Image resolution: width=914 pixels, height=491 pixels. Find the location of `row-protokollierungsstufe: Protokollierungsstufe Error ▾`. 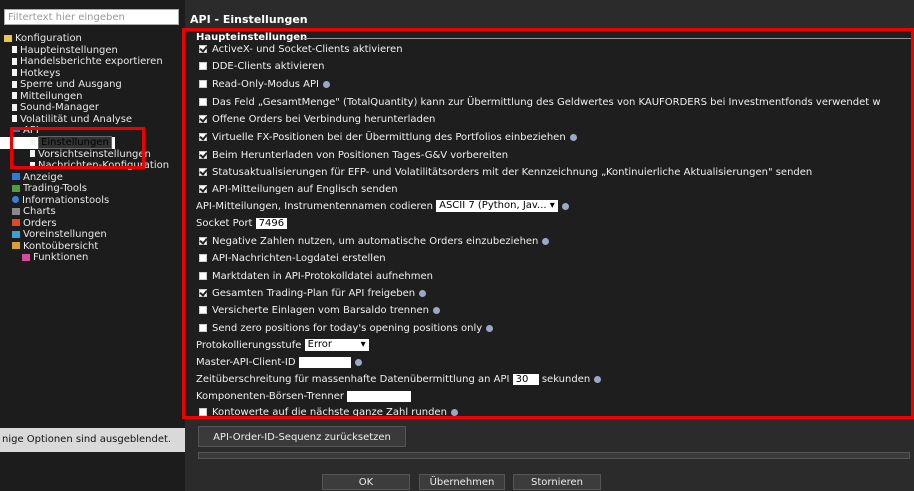

row-protokollierungsstufe: Protokollierungsstufe Error ▾ is located at coordinates (282, 346).